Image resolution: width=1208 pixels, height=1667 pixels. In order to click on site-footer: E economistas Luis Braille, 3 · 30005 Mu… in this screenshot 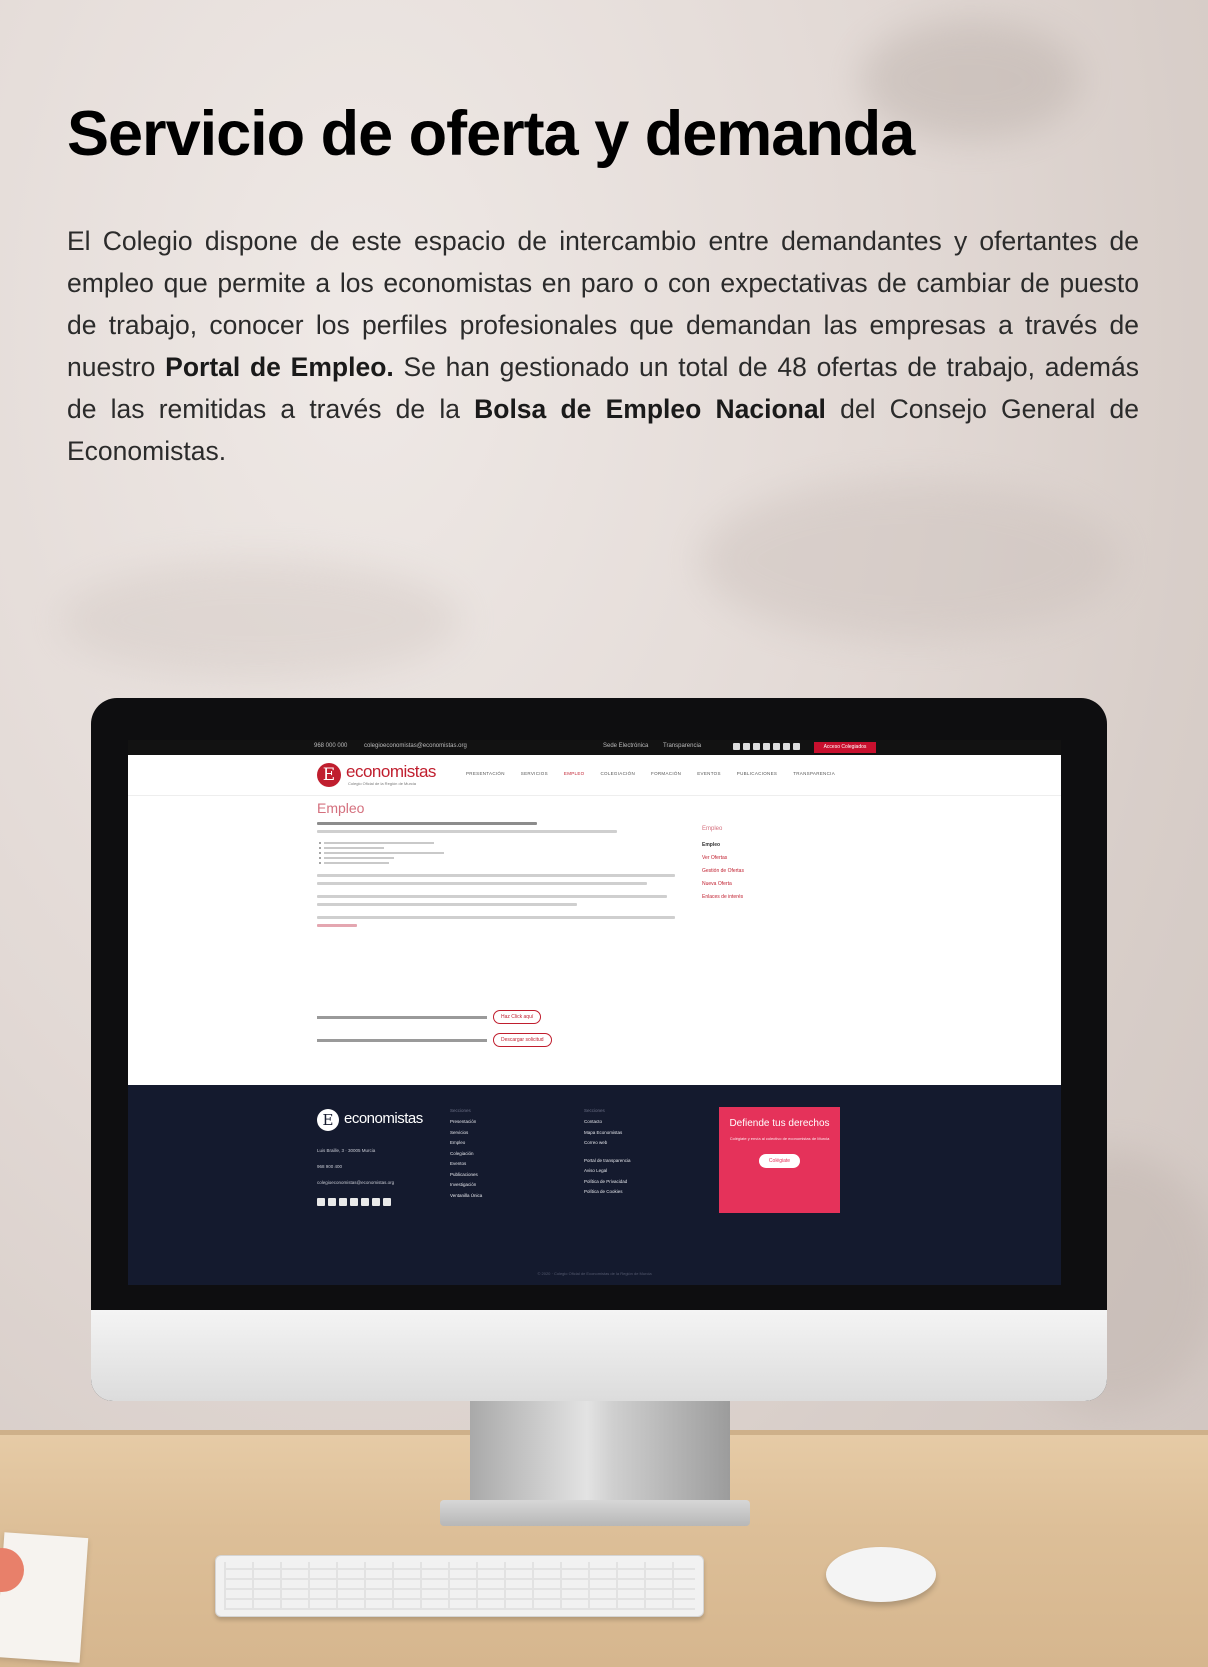, I will do `click(594, 1185)`.